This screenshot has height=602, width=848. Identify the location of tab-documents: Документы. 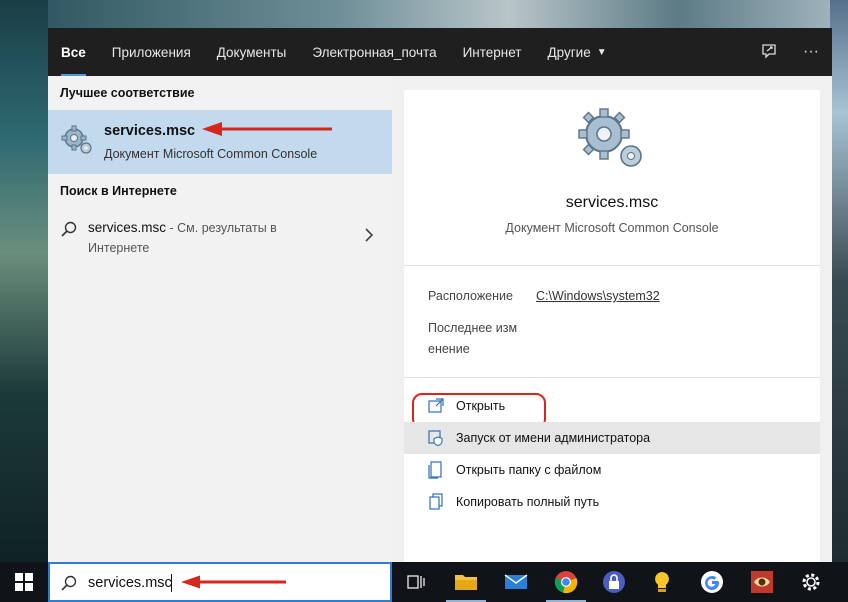
(252, 52).